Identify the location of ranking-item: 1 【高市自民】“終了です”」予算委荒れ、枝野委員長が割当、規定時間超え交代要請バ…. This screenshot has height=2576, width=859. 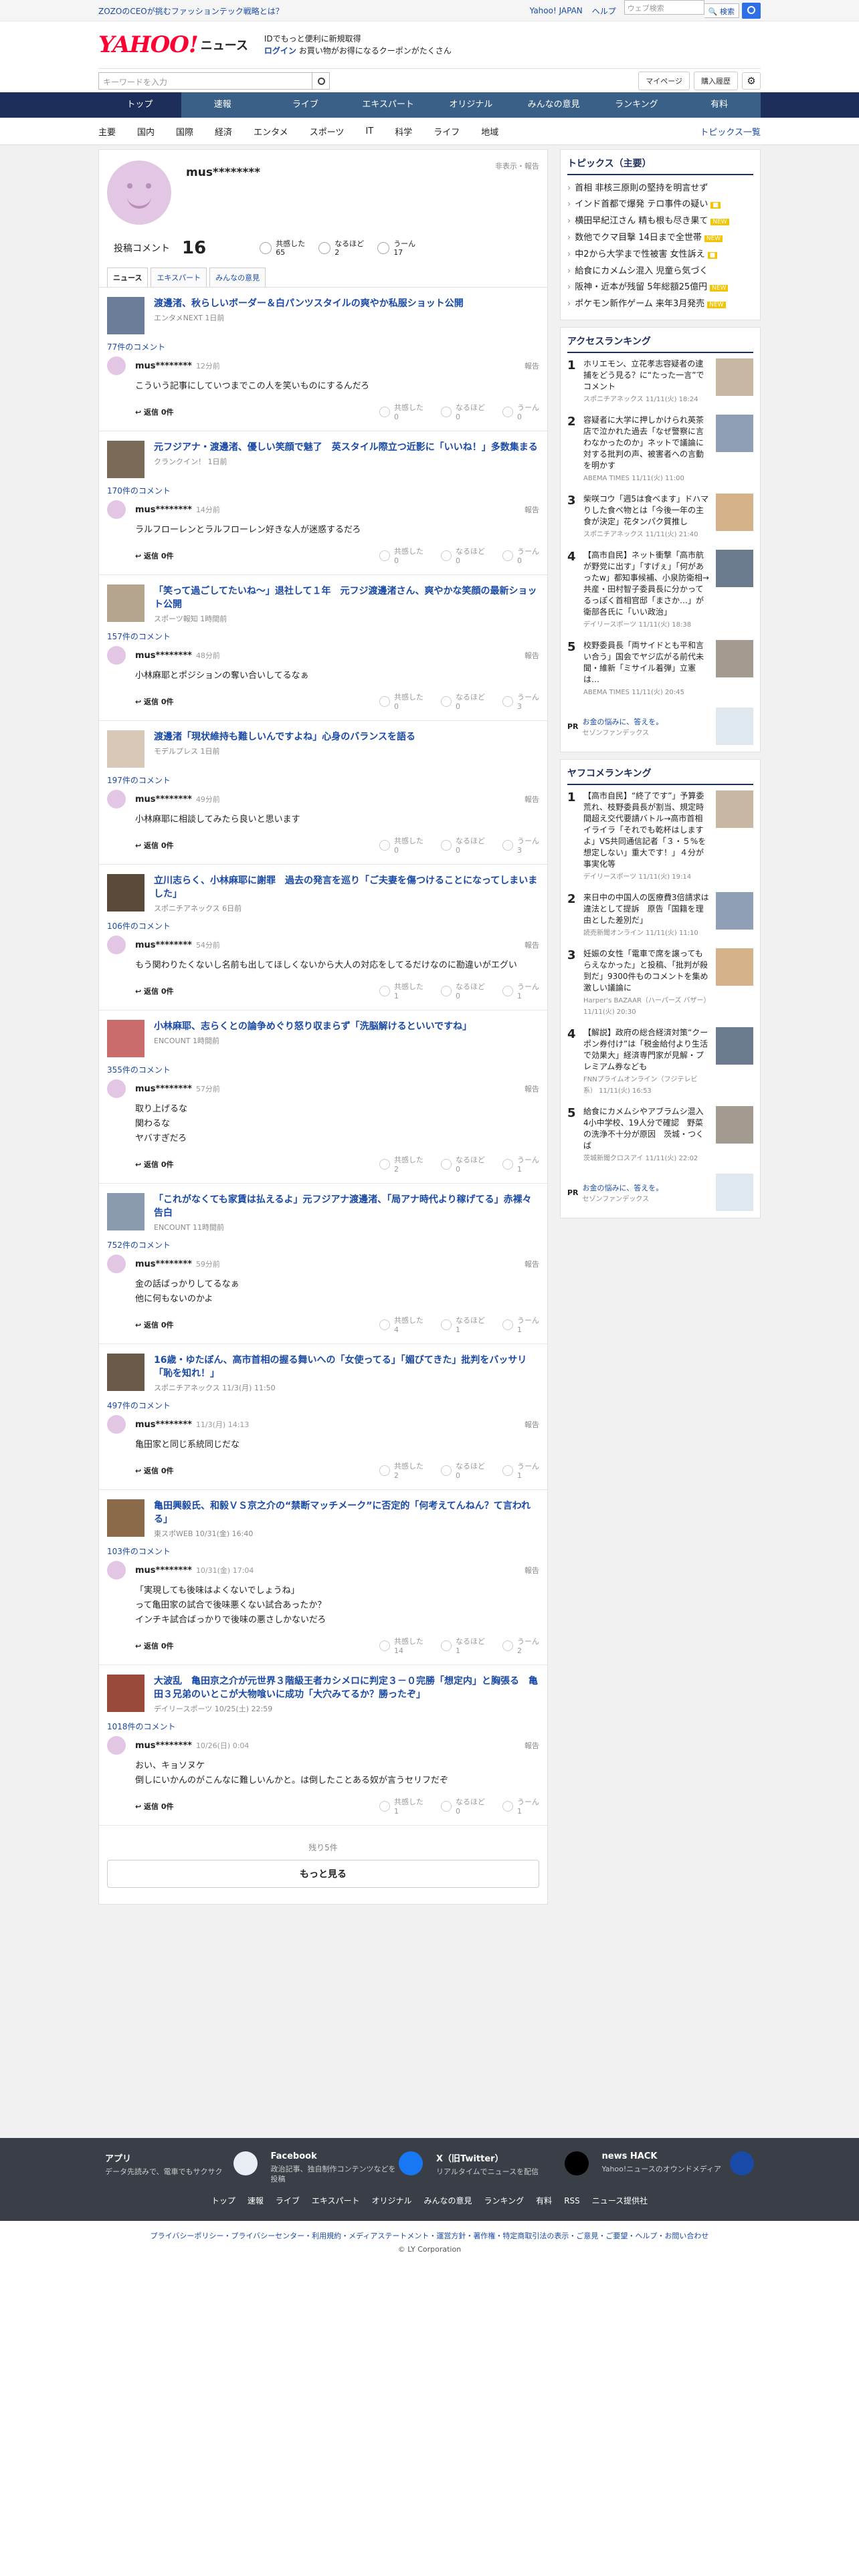
(660, 836).